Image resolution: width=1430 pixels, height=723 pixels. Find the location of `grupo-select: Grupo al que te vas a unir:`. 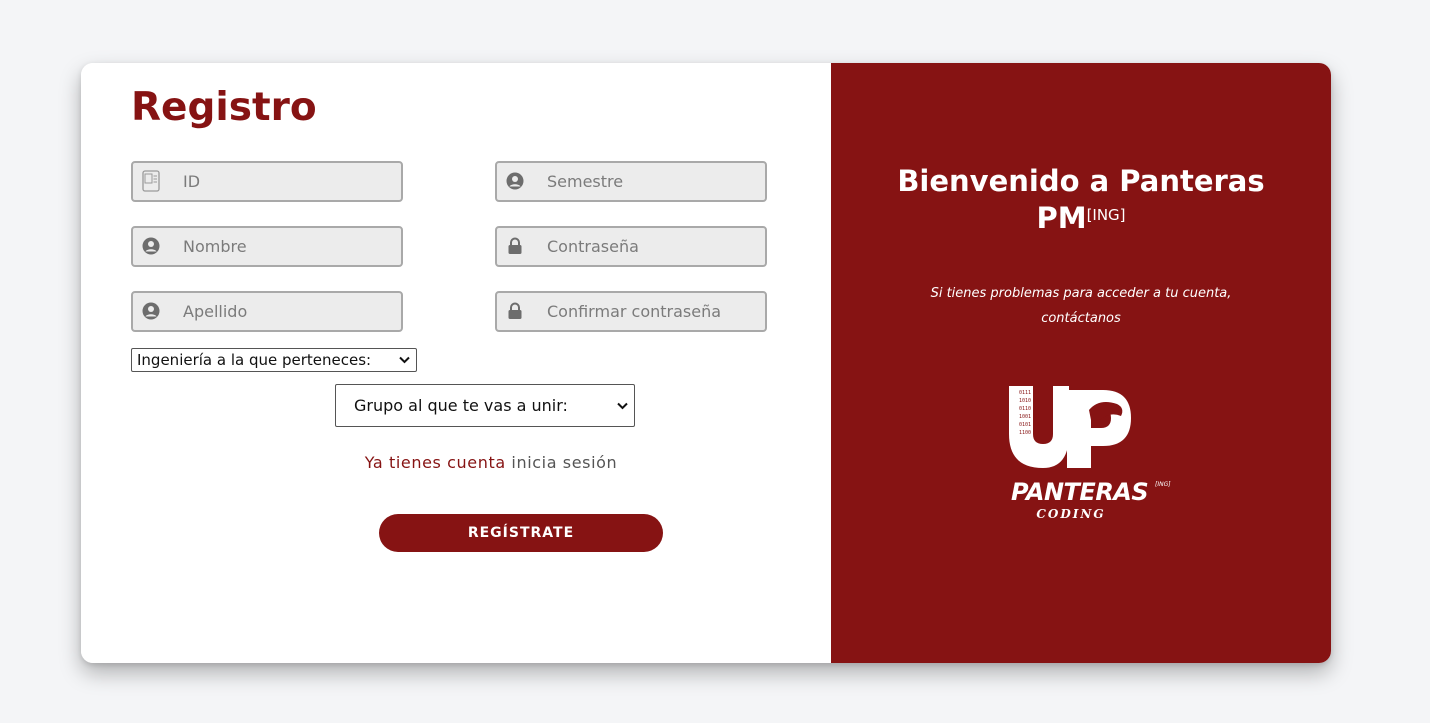

grupo-select: Grupo al que te vas a unir: is located at coordinates (485, 405).